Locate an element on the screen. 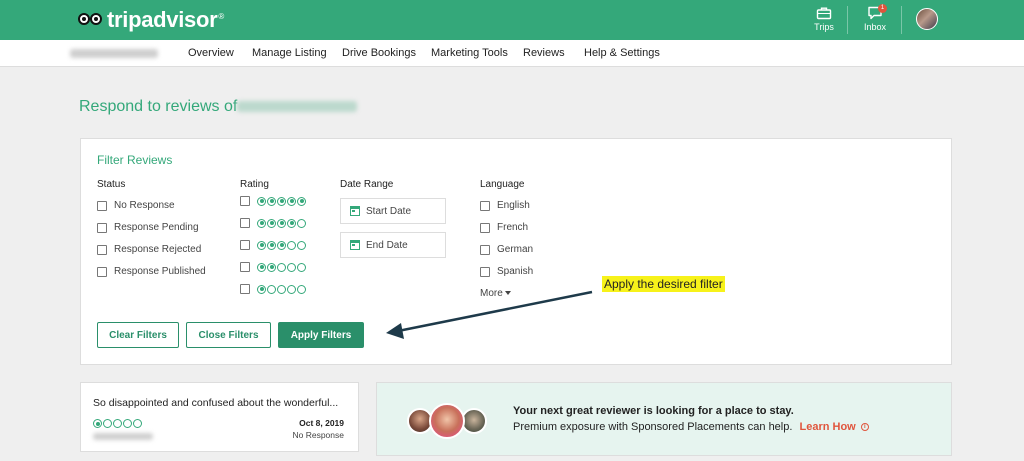 The height and width of the screenshot is (461, 1024). property-name-redacted is located at coordinates (114, 53).